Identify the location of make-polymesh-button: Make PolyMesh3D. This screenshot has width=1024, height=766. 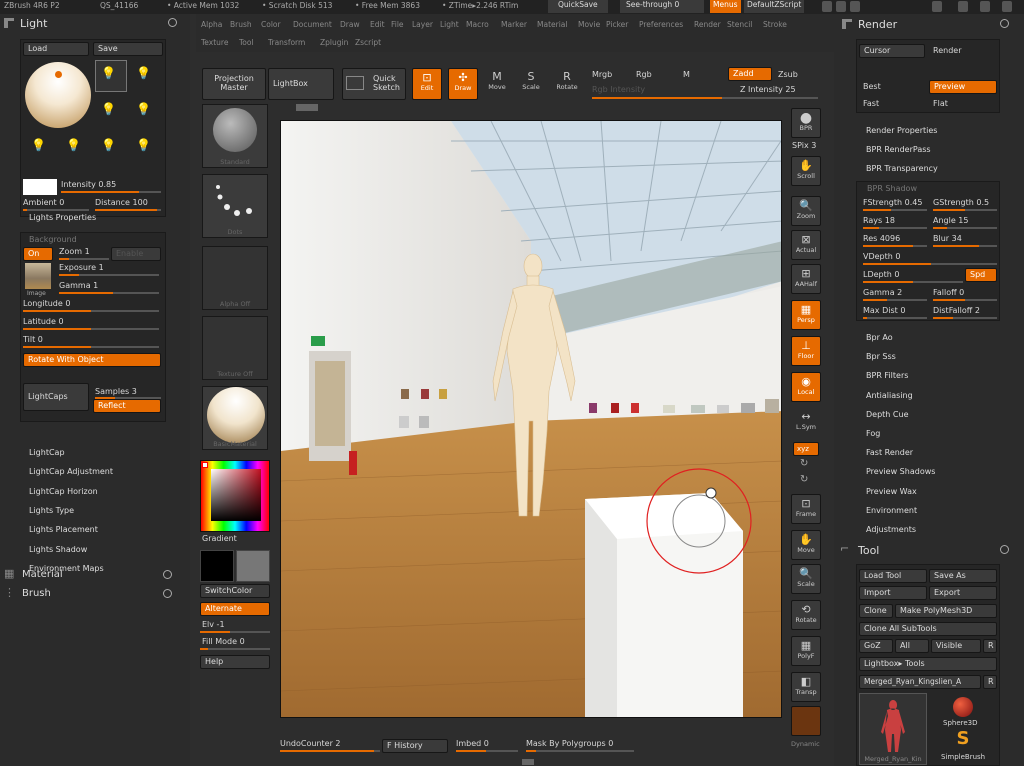
(946, 611).